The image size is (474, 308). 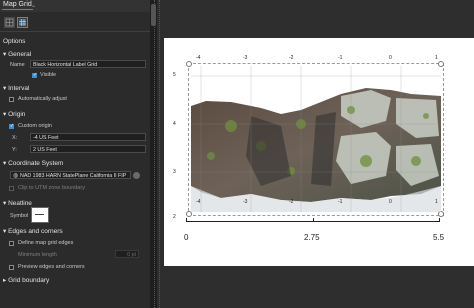 What do you see at coordinates (36, 163) in the screenshot?
I see `coord-title: Coordinate System` at bounding box center [36, 163].